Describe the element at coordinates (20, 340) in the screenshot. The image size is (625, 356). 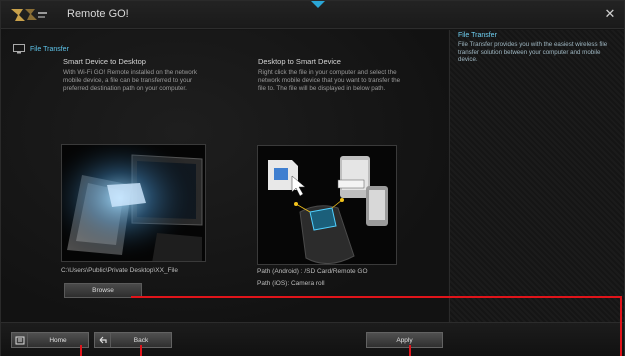
I see `home-icon` at that location.